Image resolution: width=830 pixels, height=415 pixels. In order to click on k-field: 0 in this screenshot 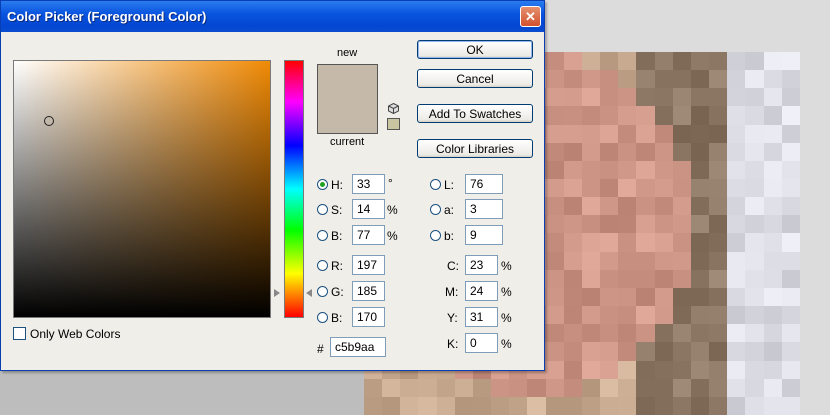, I will do `click(481, 343)`.